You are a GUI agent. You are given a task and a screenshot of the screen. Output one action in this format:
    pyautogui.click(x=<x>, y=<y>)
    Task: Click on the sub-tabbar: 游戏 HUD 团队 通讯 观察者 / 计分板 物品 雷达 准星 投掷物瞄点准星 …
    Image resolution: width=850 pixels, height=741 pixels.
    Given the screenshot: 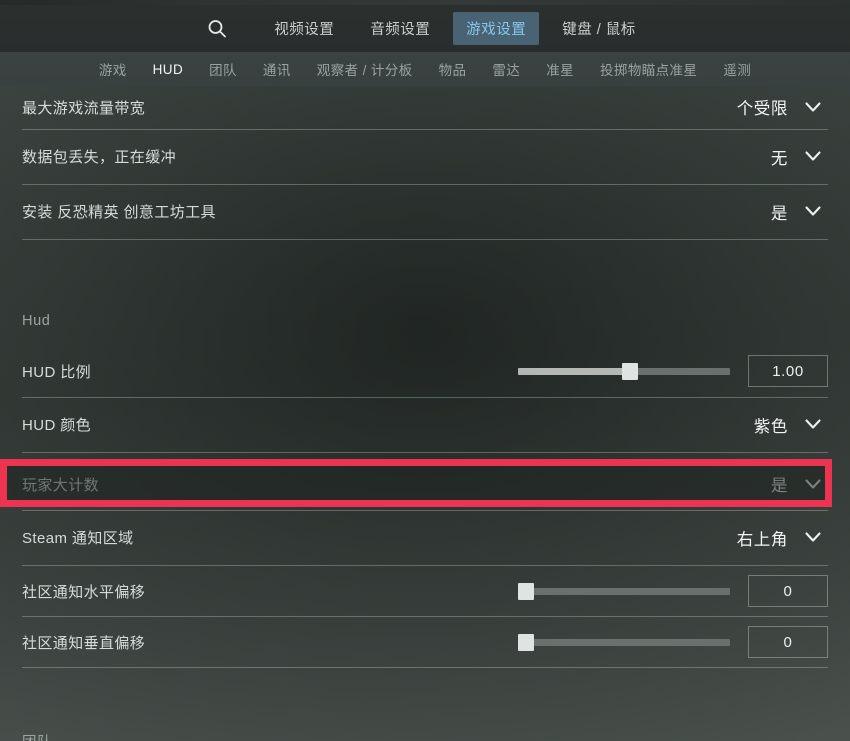 What is the action you would take?
    pyautogui.click(x=425, y=69)
    